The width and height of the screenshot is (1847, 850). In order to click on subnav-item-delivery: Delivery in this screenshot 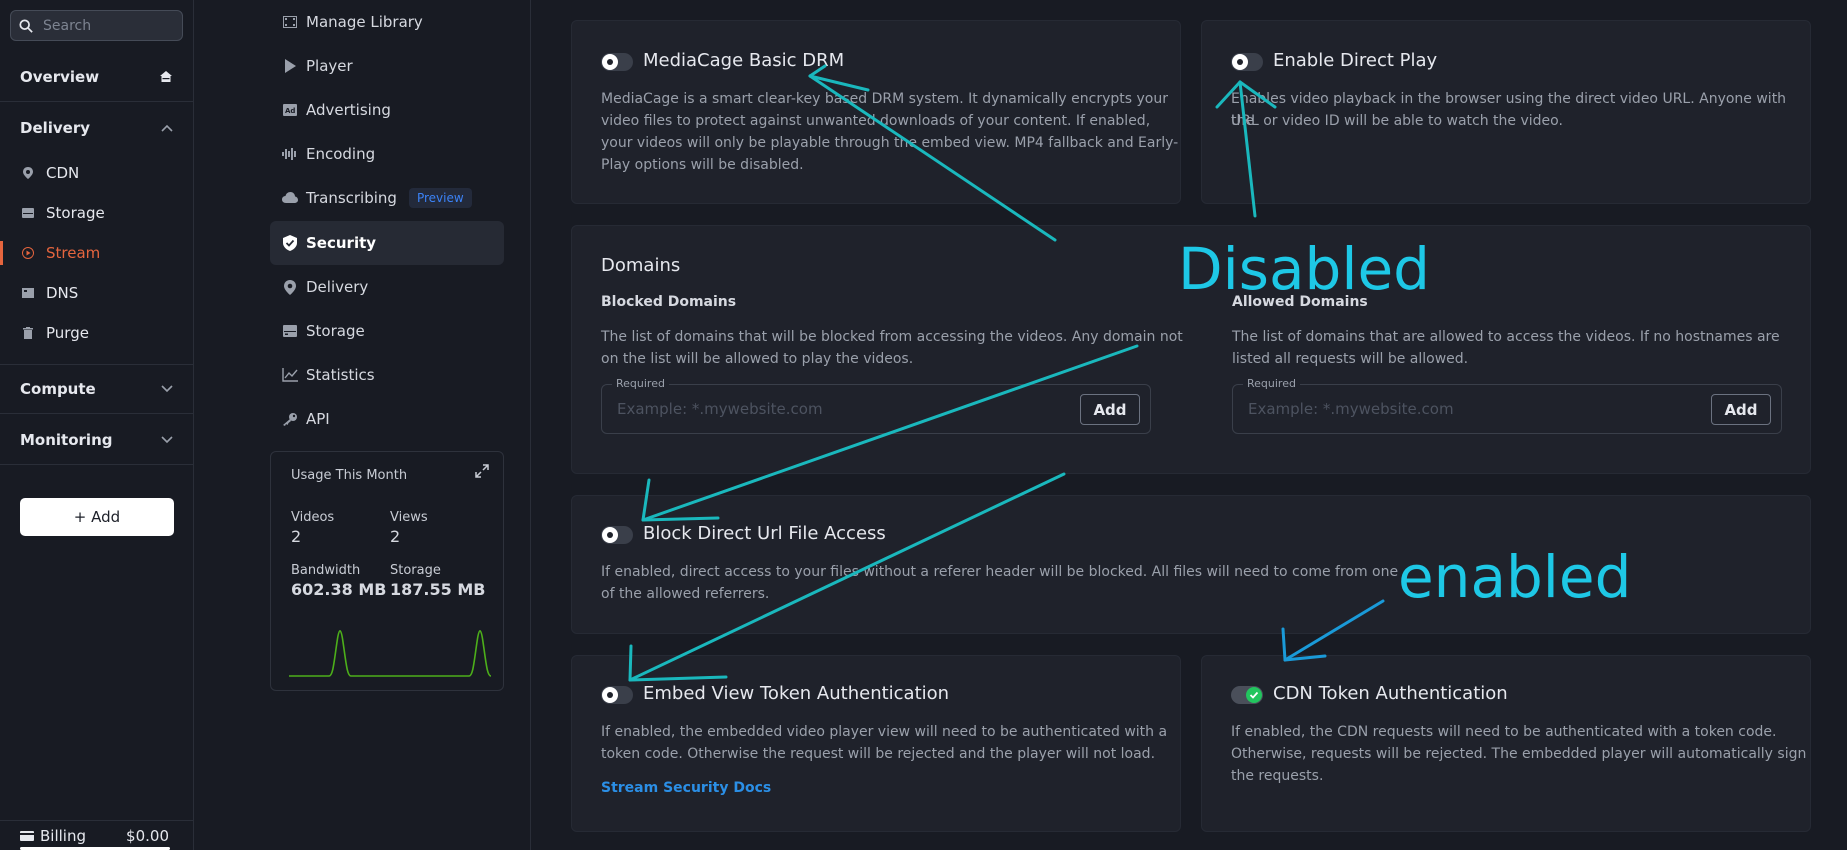, I will do `click(387, 287)`.